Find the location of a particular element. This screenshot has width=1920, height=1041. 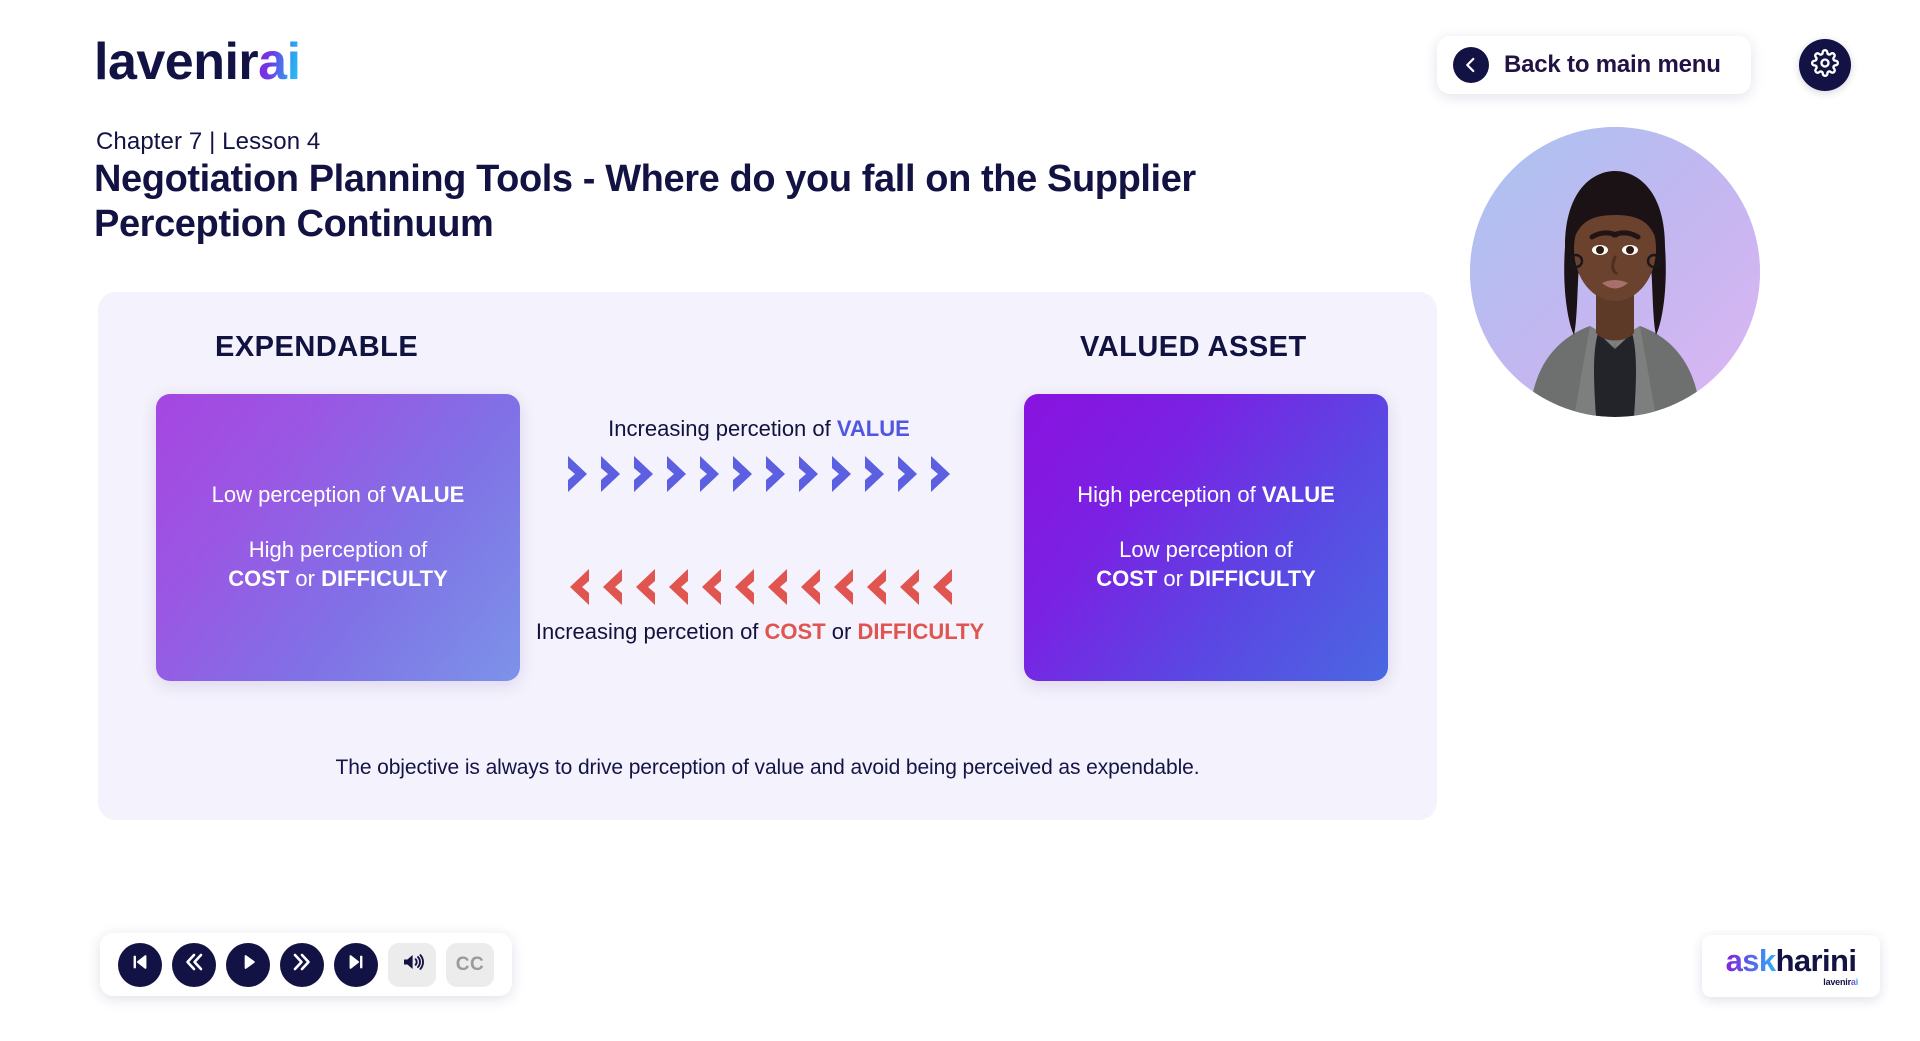

media-player-controls: CC is located at coordinates (306, 964).